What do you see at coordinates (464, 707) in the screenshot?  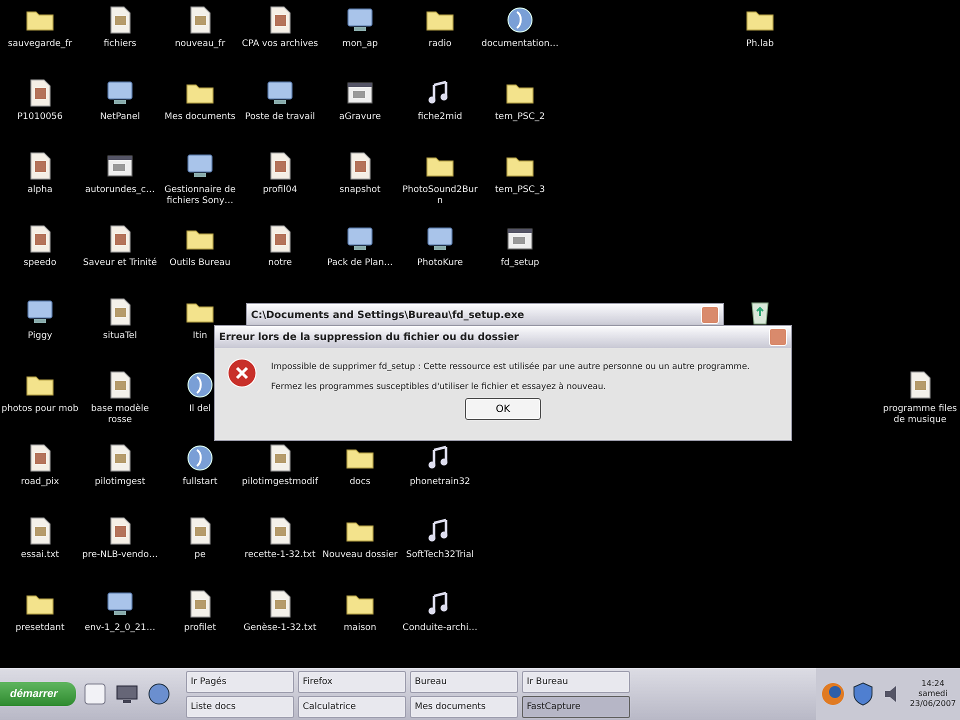 I see `taskbar-button: Mes documents` at bounding box center [464, 707].